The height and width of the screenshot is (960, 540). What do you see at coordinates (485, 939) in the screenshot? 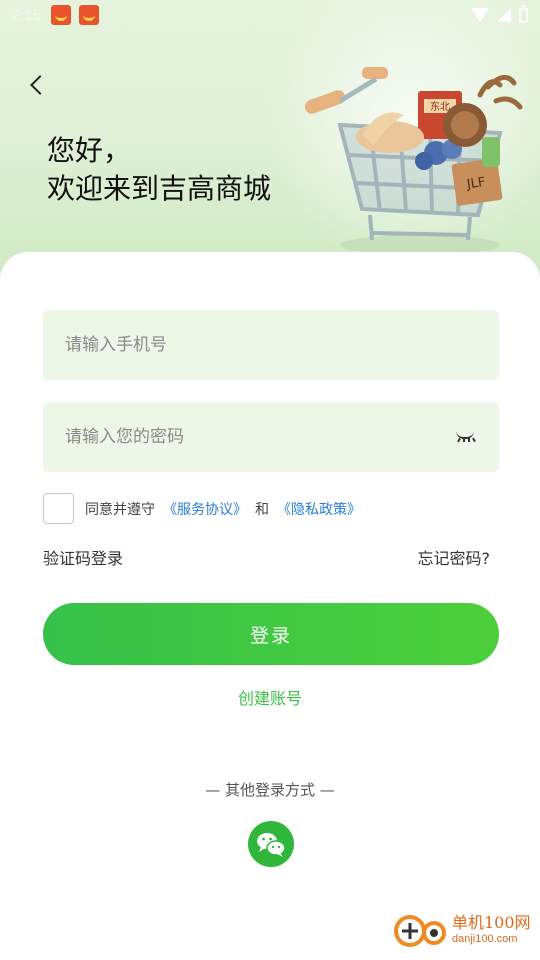
I see `watermark-url: danji100.com` at bounding box center [485, 939].